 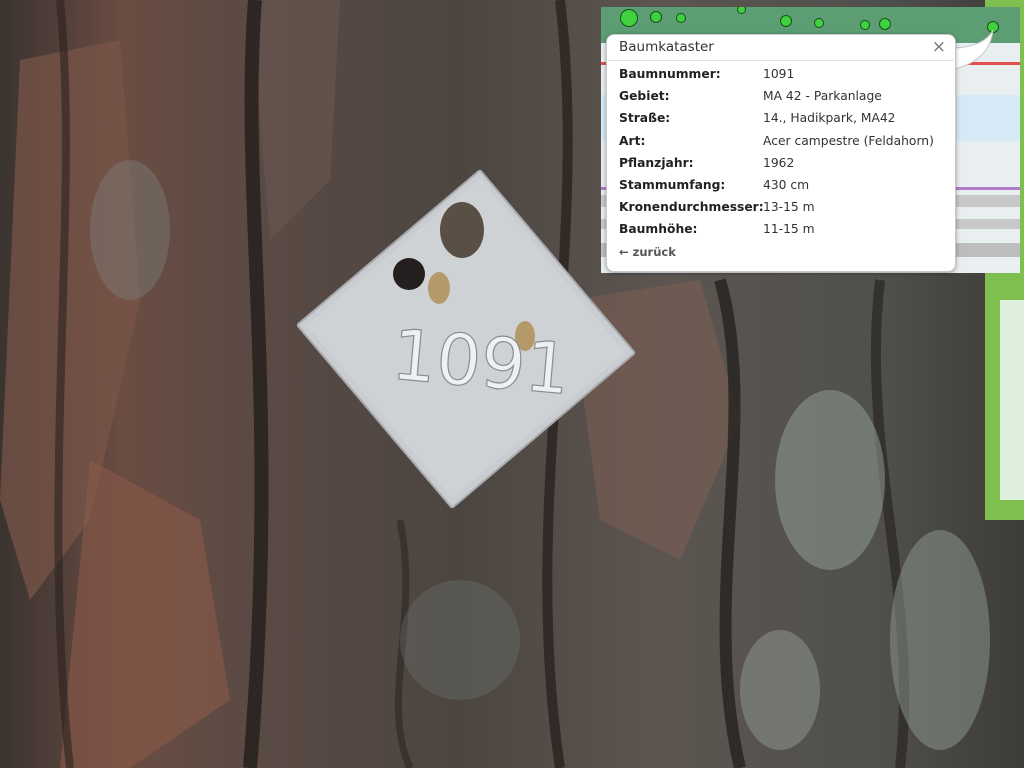 I want to click on attribute-label: Gebiet:, so click(x=644, y=96).